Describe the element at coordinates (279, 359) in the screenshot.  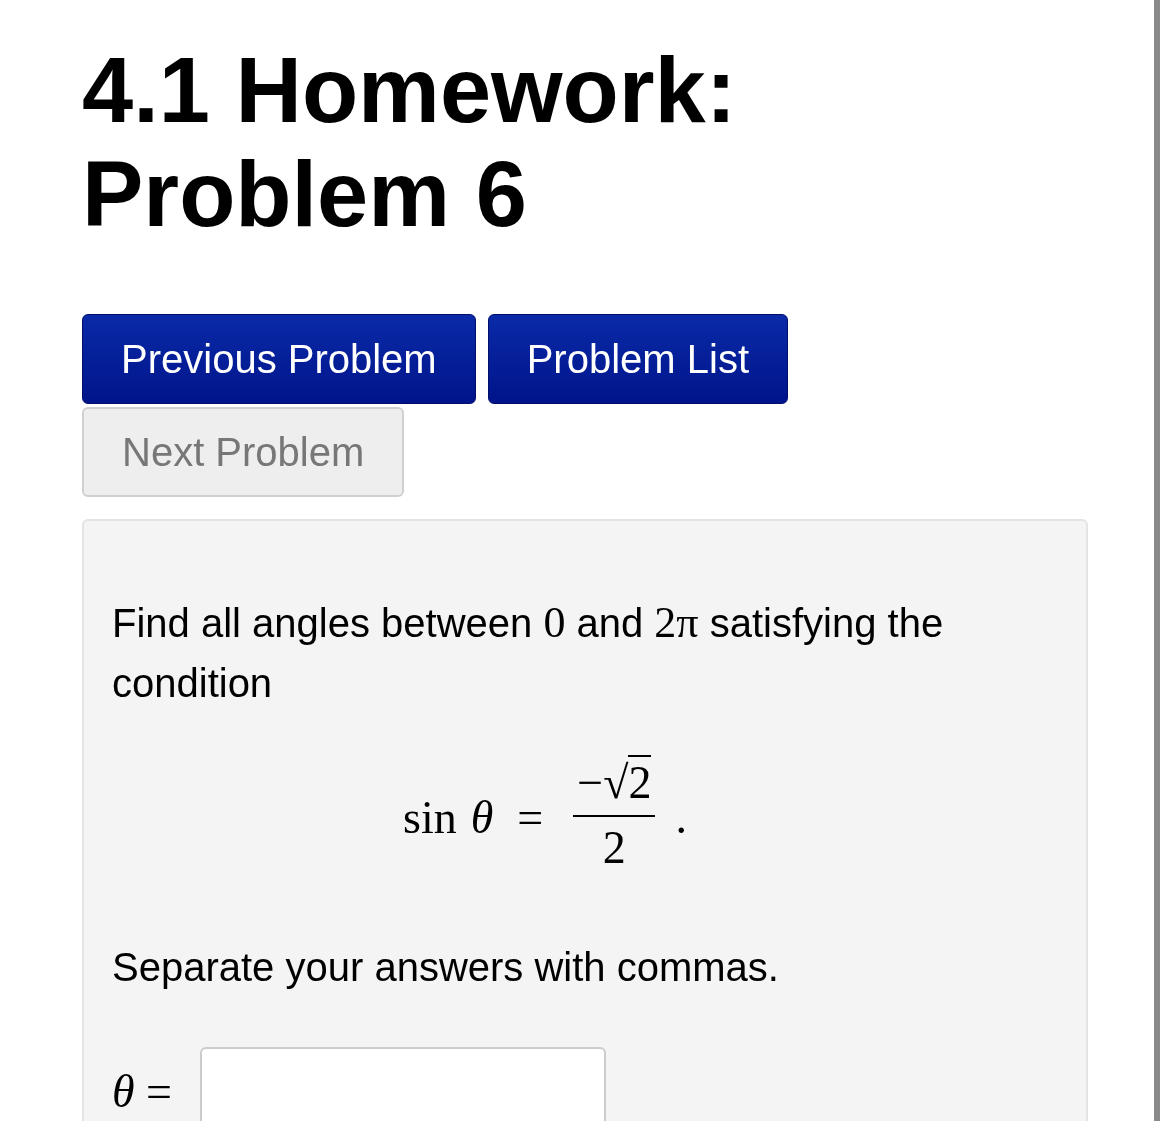
I see `nav-button: Previous Problem` at that location.